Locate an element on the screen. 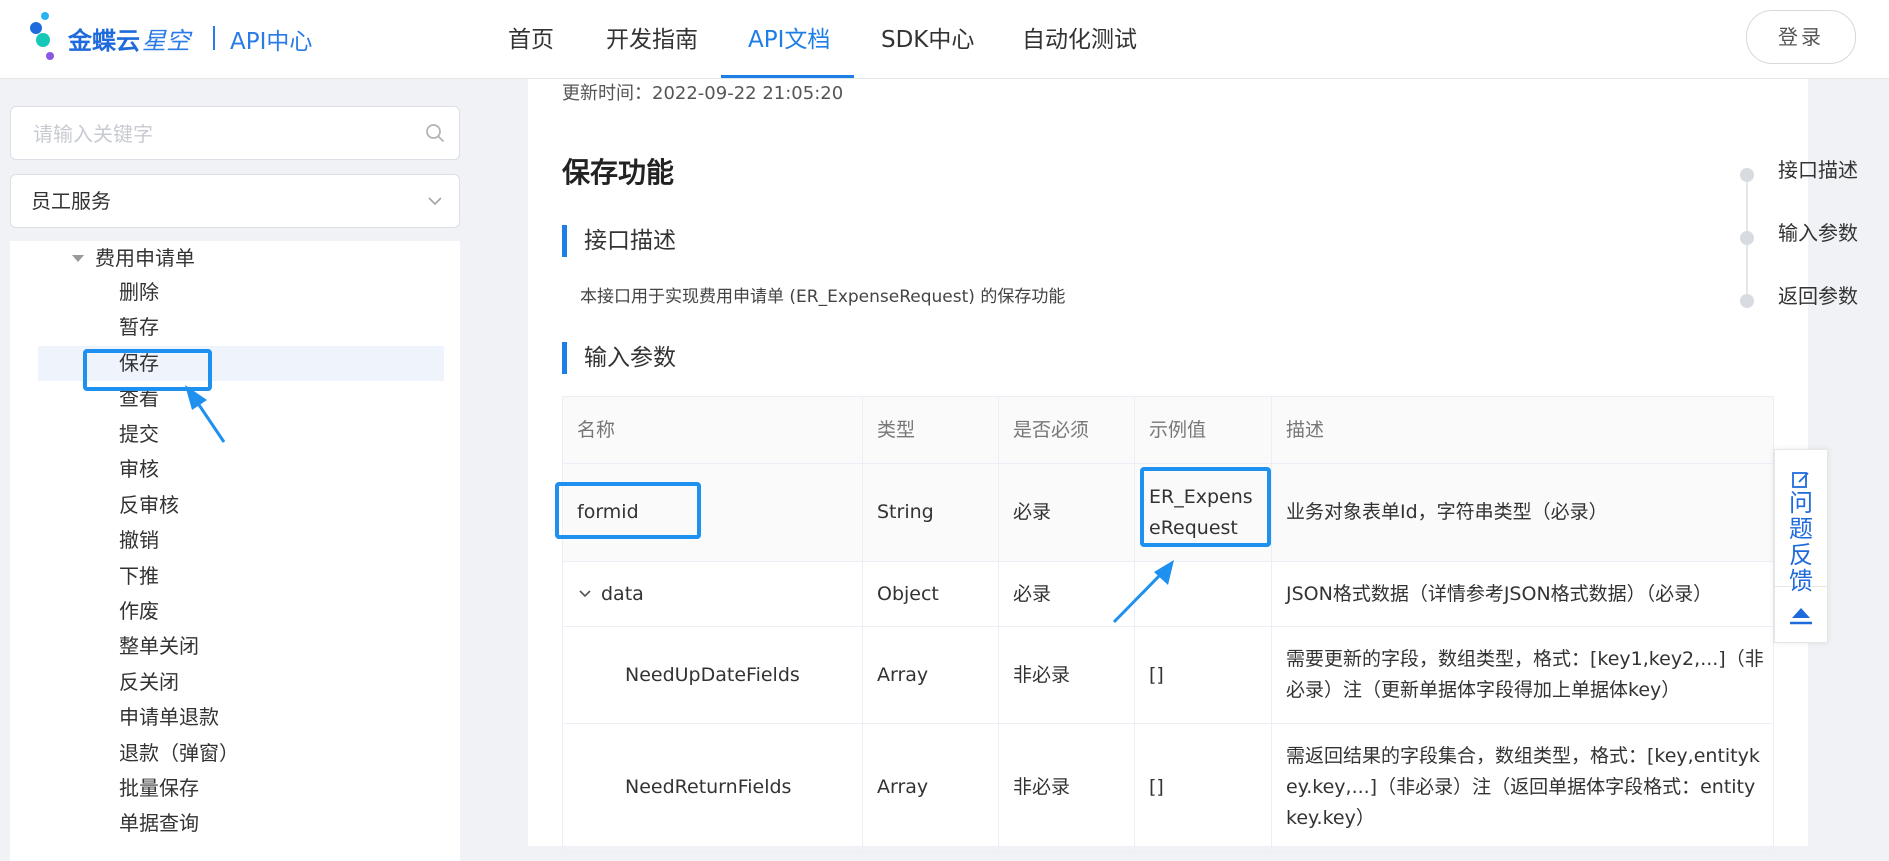 This screenshot has width=1889, height=861. nav-dev-guide: 开发指南 is located at coordinates (652, 39).